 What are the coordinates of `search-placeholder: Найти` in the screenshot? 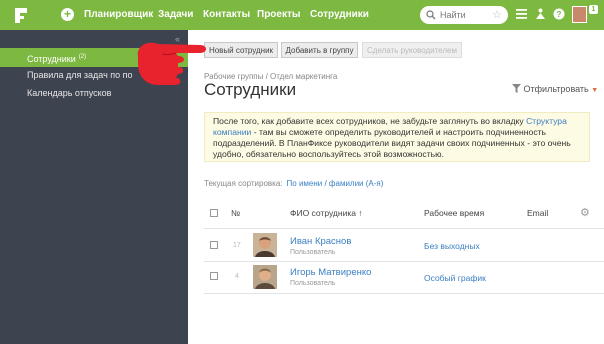 It's located at (453, 15).